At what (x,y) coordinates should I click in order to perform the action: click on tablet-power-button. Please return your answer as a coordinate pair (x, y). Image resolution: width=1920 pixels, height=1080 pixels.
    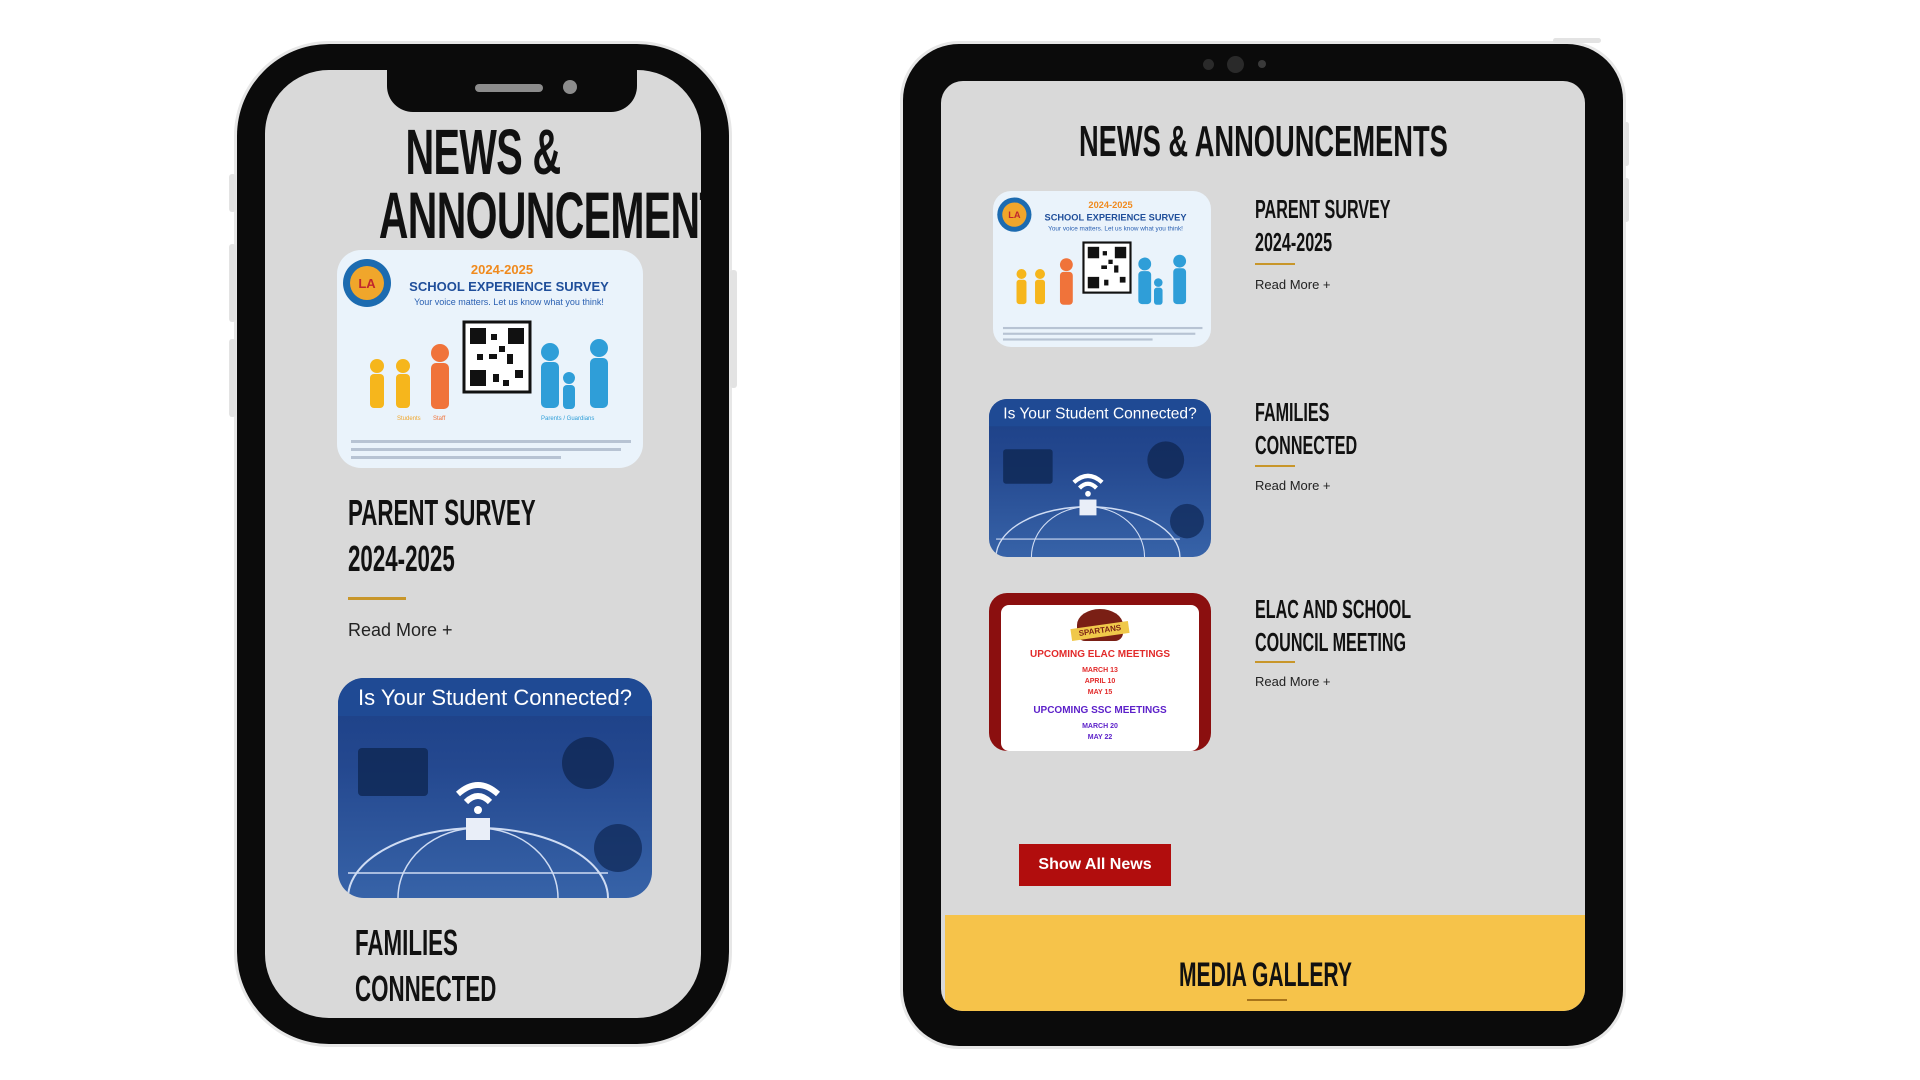
    Looking at the image, I should click on (1577, 40).